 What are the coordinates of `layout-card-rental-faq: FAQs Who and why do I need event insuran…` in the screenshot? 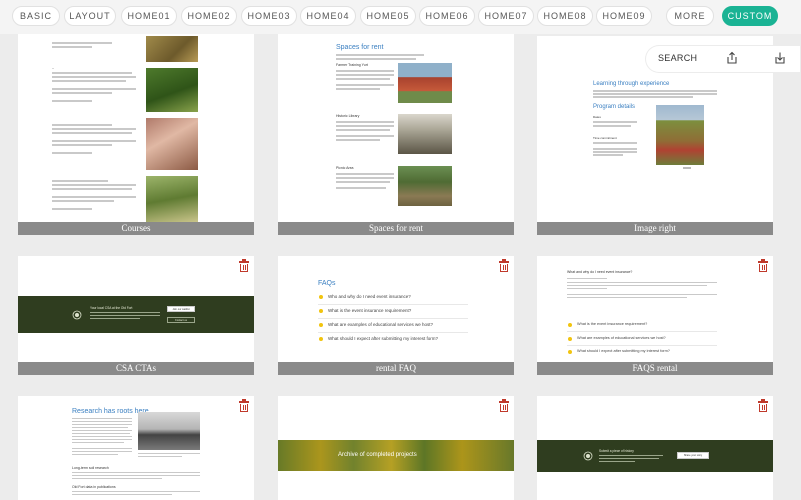 It's located at (396, 315).